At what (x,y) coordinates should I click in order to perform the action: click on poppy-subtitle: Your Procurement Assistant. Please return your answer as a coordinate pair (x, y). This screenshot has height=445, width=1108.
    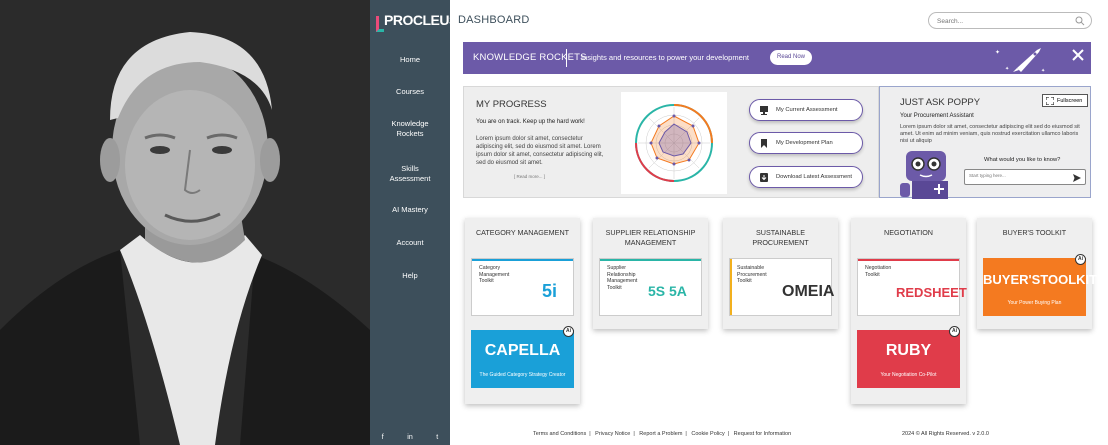
    Looking at the image, I should click on (937, 116).